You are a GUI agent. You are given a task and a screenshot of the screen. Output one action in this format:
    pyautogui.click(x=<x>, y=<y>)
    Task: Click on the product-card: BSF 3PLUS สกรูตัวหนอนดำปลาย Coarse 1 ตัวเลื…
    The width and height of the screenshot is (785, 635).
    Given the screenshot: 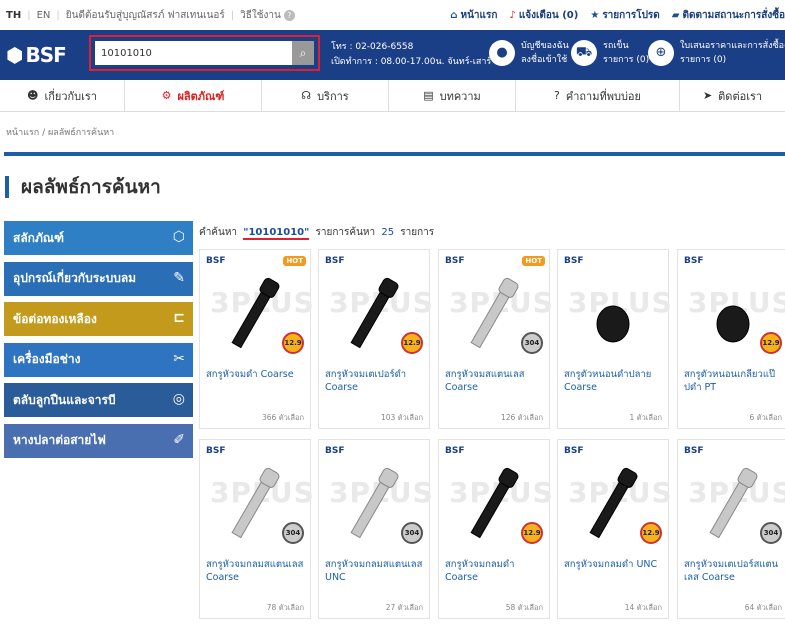 What is the action you would take?
    pyautogui.click(x=614, y=339)
    